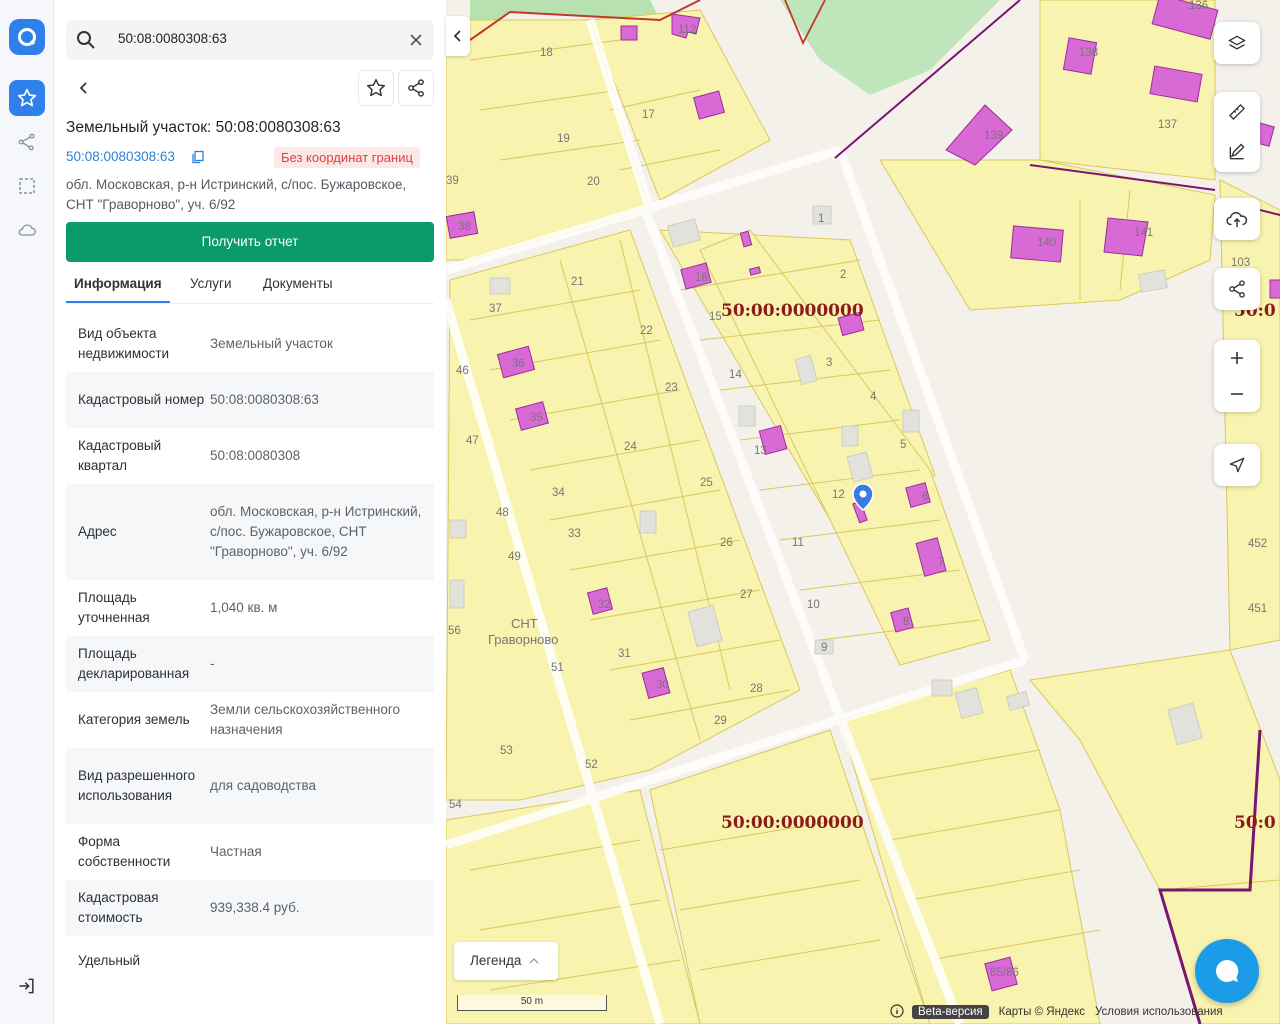 Image resolution: width=1280 pixels, height=1024 pixels. Describe the element at coordinates (502, 513) in the screenshot. I see `parcel-number: 48` at that location.